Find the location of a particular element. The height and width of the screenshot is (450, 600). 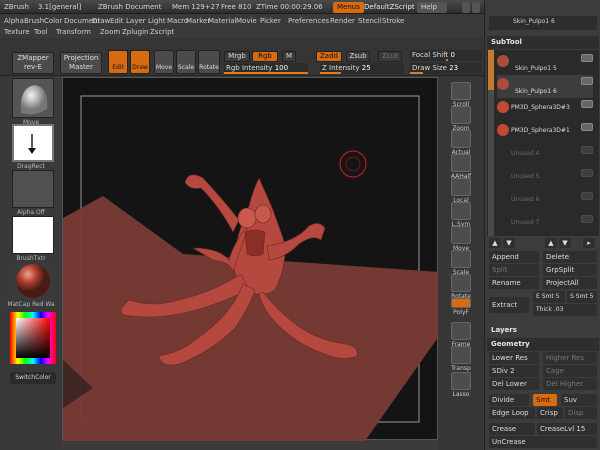

divide-button: Divide is located at coordinates (509, 400).